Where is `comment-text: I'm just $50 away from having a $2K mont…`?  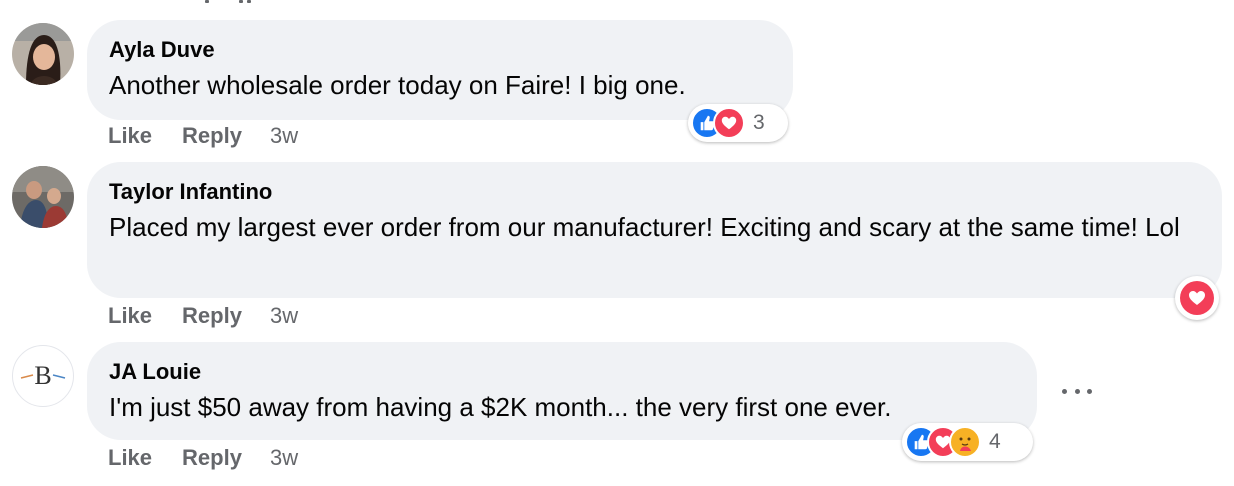 comment-text: I'm just $50 away from having a $2K mont… is located at coordinates (500, 407).